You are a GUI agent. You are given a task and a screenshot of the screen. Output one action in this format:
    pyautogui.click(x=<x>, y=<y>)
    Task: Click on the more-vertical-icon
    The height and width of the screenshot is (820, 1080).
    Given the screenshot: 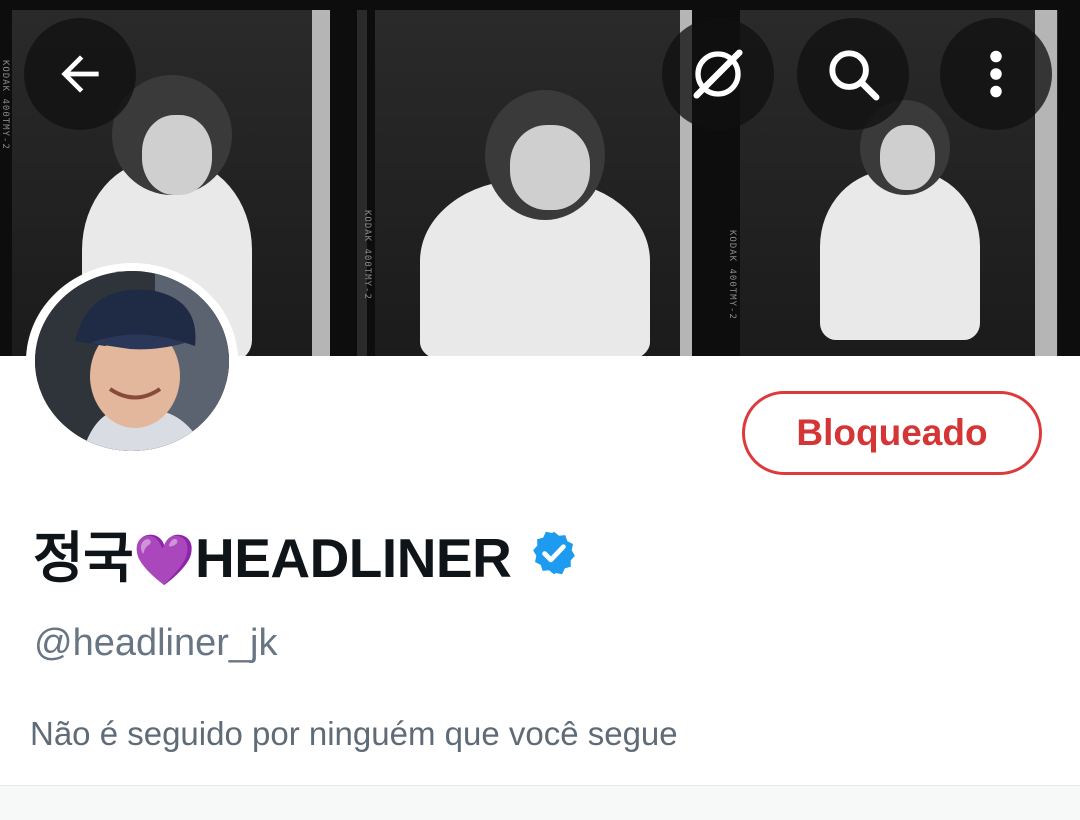 What is the action you would take?
    pyautogui.click(x=996, y=74)
    